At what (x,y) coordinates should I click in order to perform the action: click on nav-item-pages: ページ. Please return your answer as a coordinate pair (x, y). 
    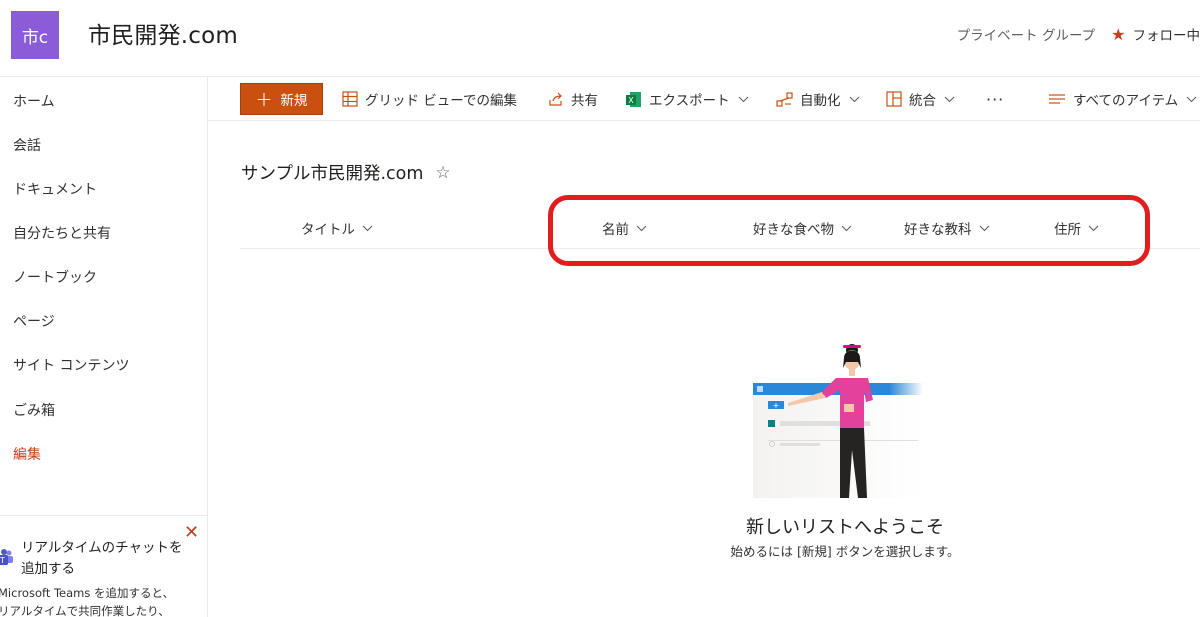
    Looking at the image, I should click on (34, 321).